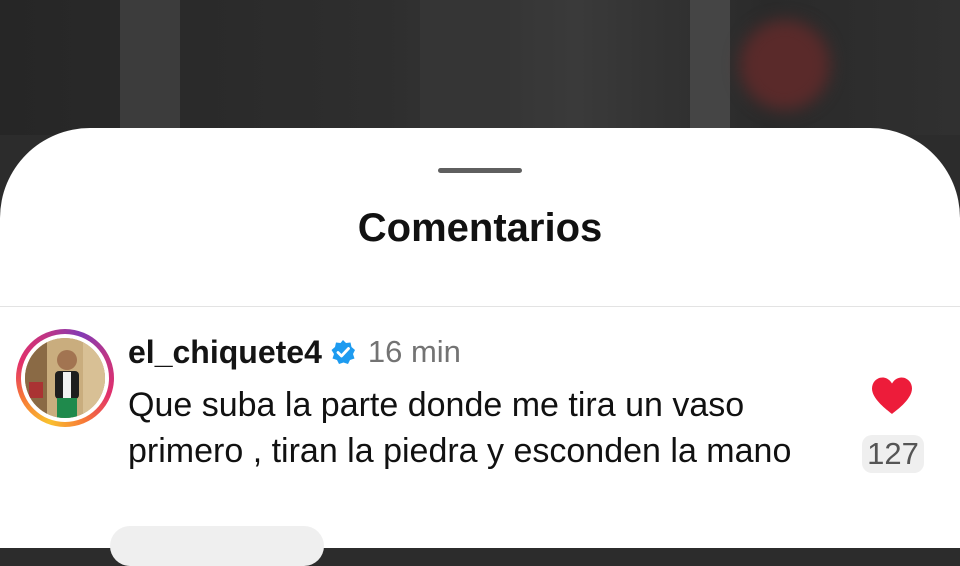 Image resolution: width=960 pixels, height=566 pixels. I want to click on sheet-grabber, so click(480, 170).